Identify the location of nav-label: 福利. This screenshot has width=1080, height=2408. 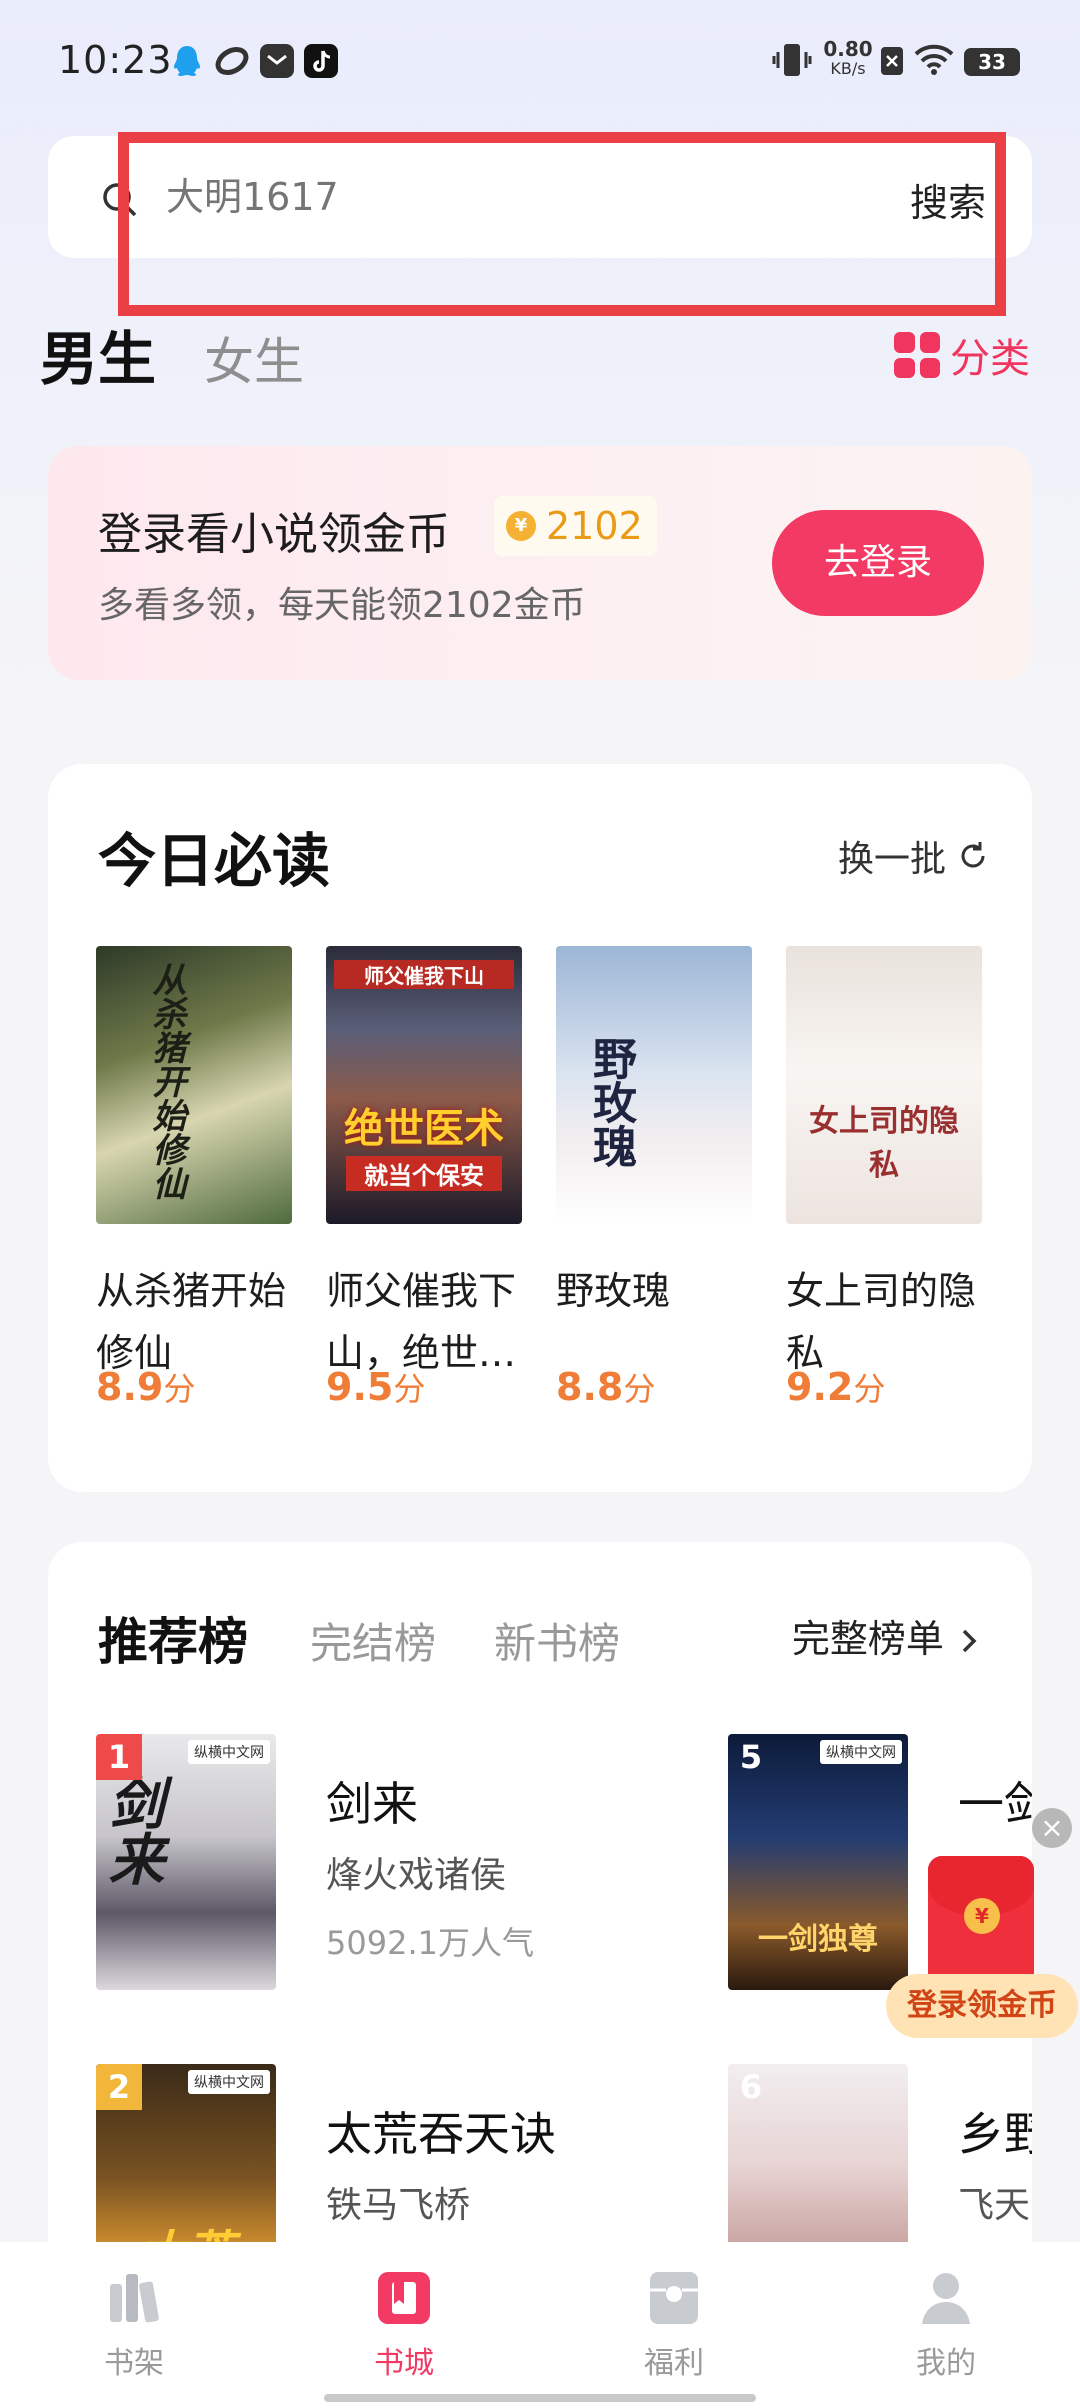
(674, 2363).